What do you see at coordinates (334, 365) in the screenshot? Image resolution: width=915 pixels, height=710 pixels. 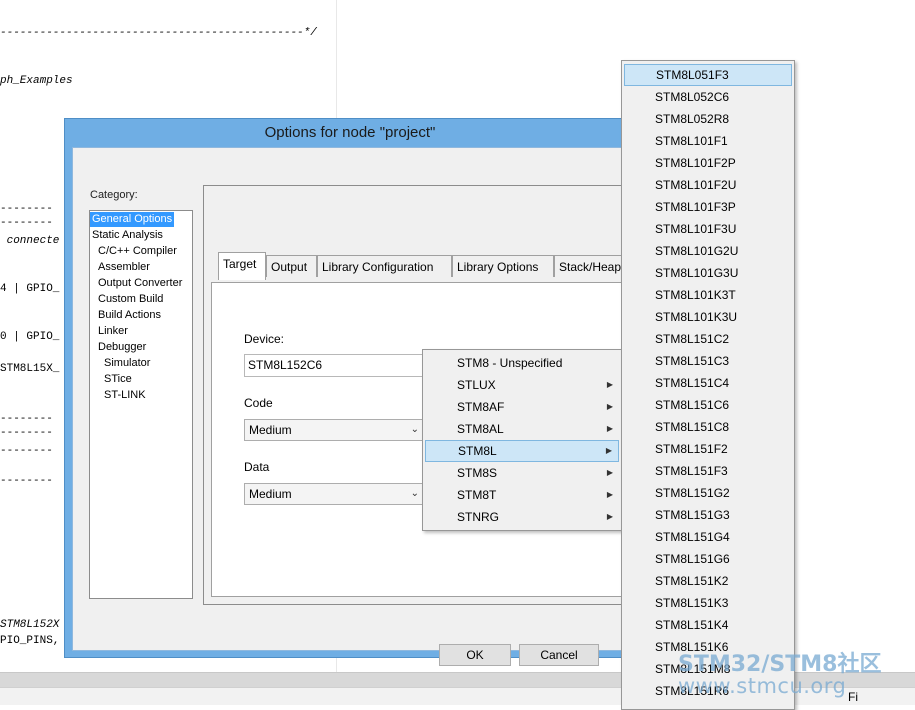 I see `device-field: STM8L152C6` at bounding box center [334, 365].